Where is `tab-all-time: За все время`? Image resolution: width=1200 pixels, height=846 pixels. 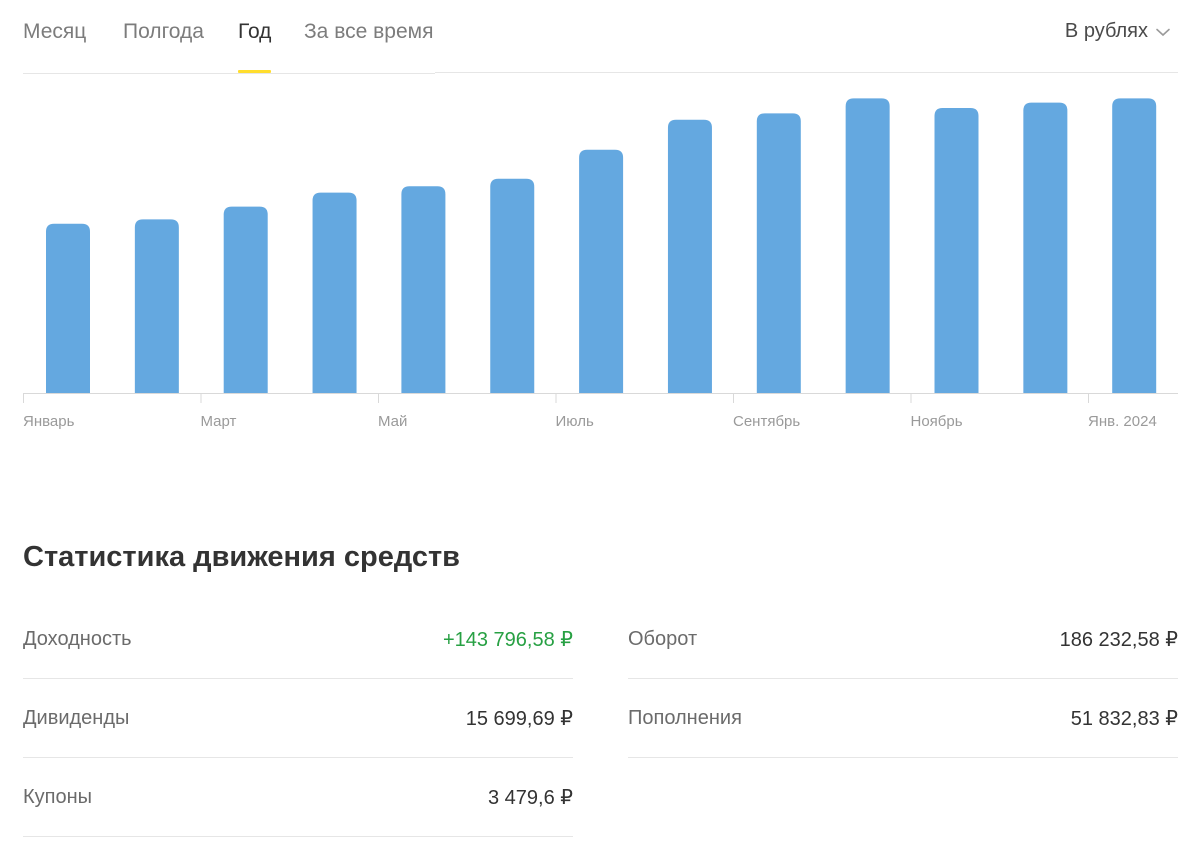
tab-all-time: За все время is located at coordinates (368, 32).